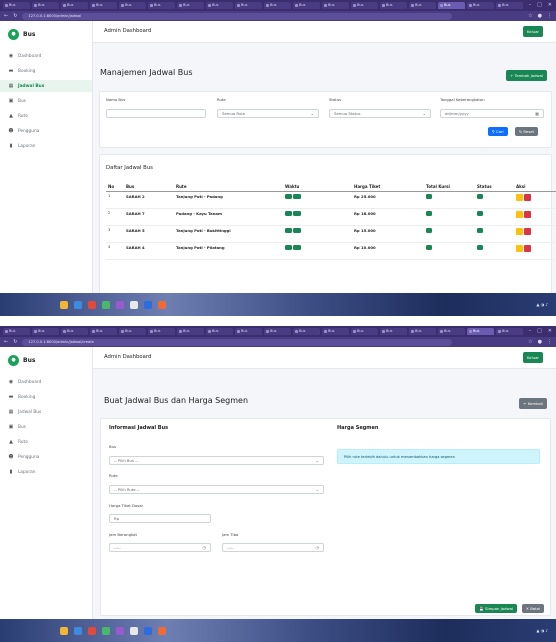 The width and height of the screenshot is (556, 642). Describe the element at coordinates (273, 547) in the screenshot. I see `jam-tiba-input: --:-- ◷` at that location.